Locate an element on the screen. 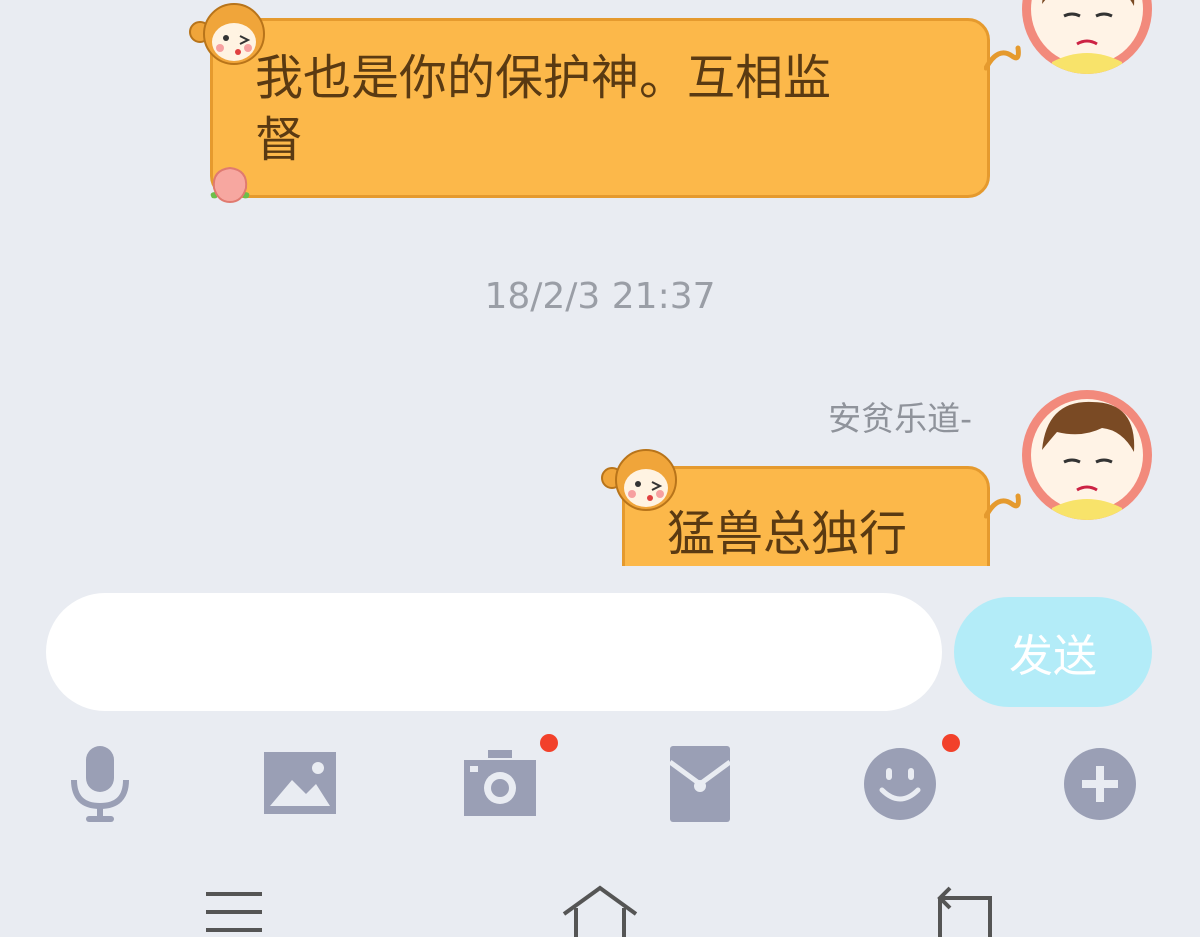 The image size is (1200, 937). home-icon is located at coordinates (600, 910).